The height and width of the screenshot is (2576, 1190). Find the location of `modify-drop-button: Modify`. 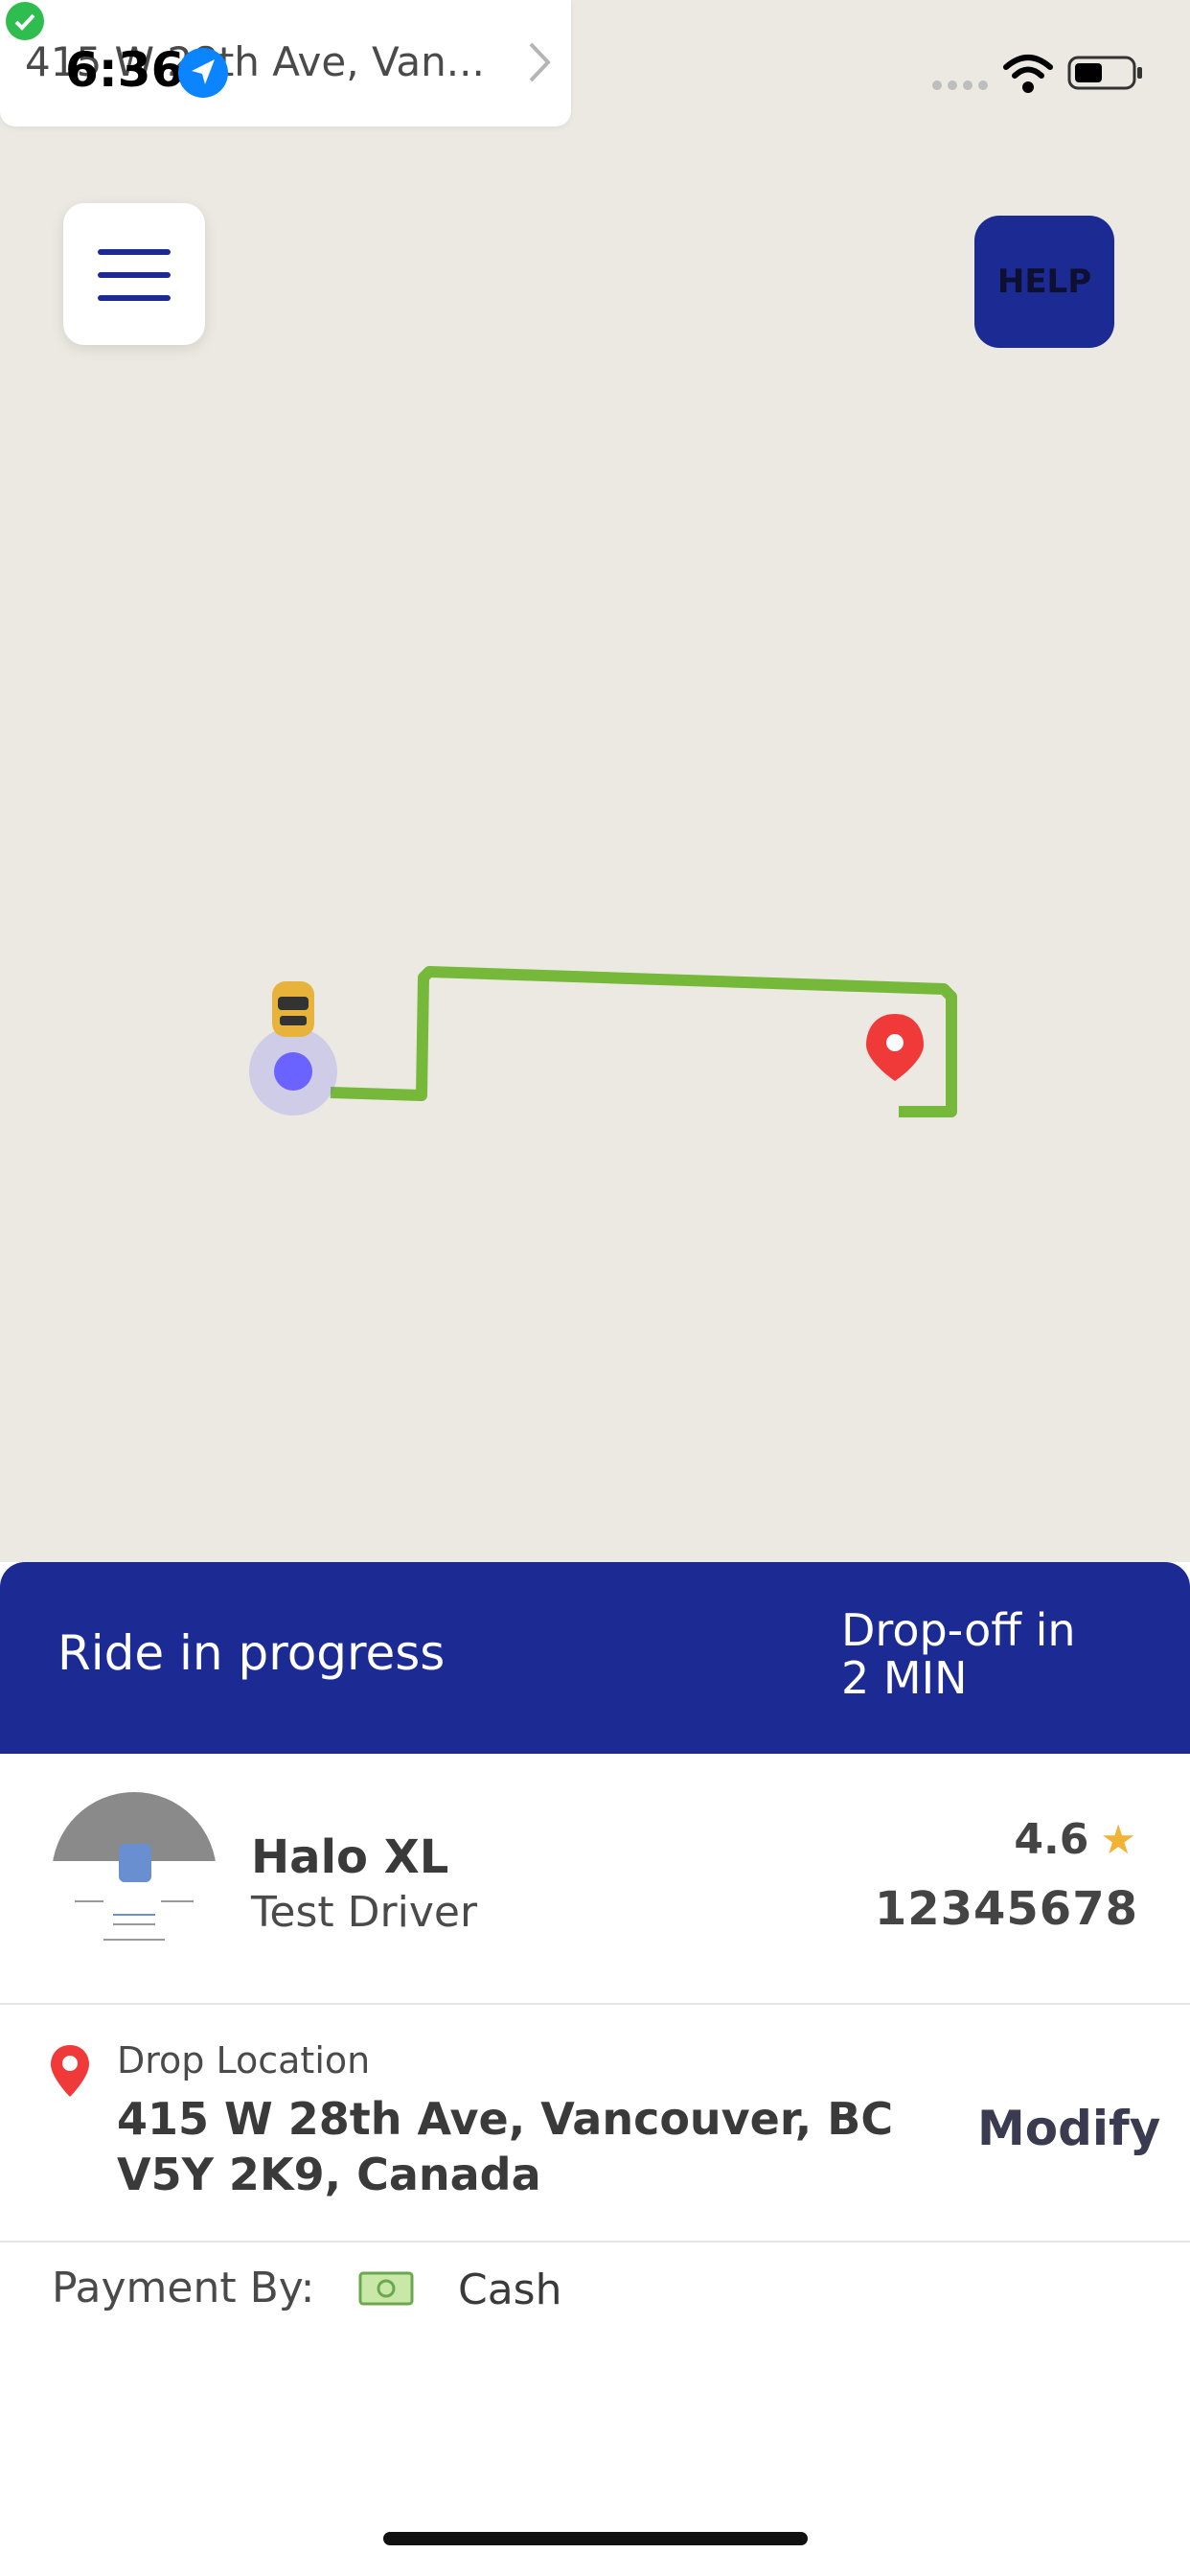

modify-drop-button: Modify is located at coordinates (1069, 2128).